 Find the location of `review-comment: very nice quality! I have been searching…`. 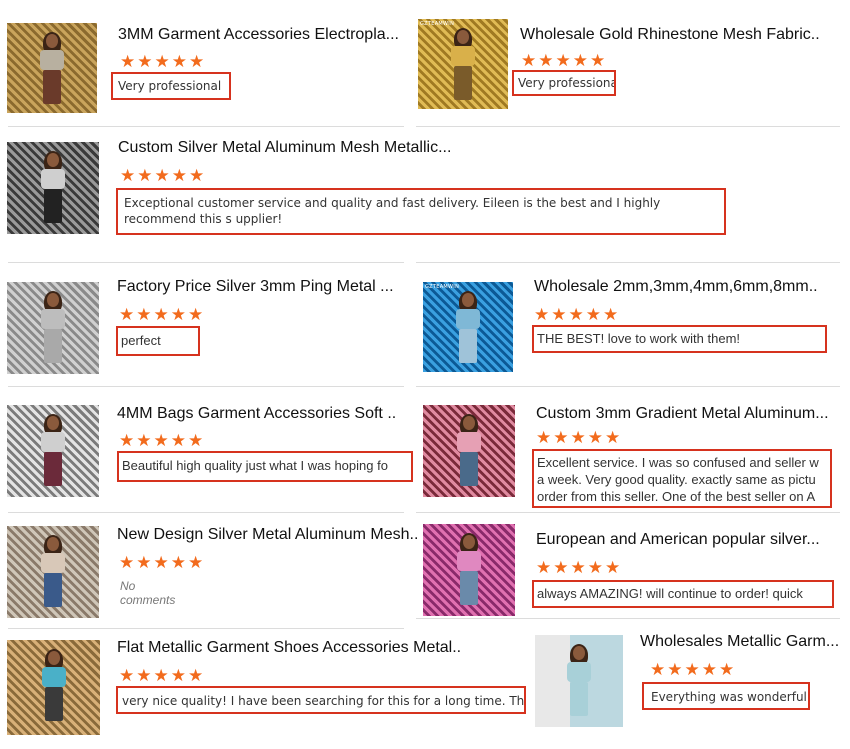

review-comment: very nice quality! I have been searching… is located at coordinates (321, 700).